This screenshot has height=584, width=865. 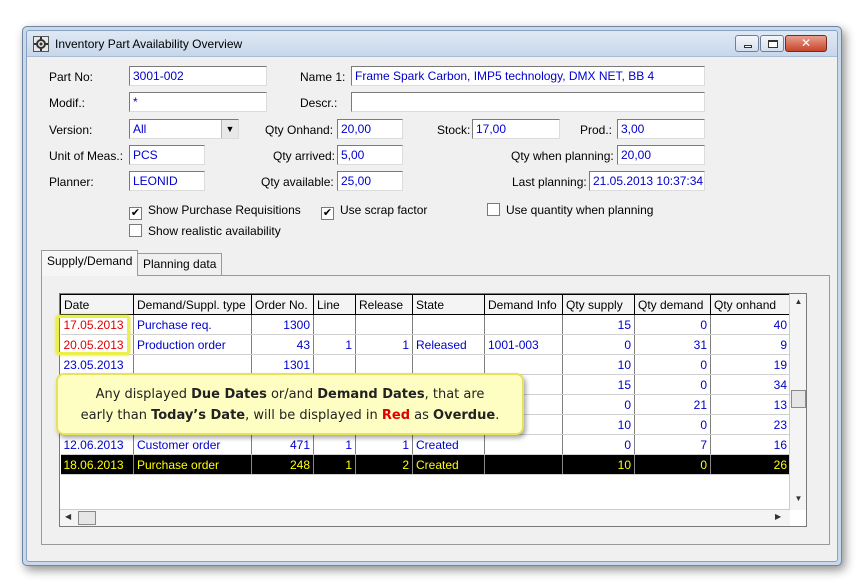 What do you see at coordinates (97, 344) in the screenshot?
I see `cell-date: 20.05.2013` at bounding box center [97, 344].